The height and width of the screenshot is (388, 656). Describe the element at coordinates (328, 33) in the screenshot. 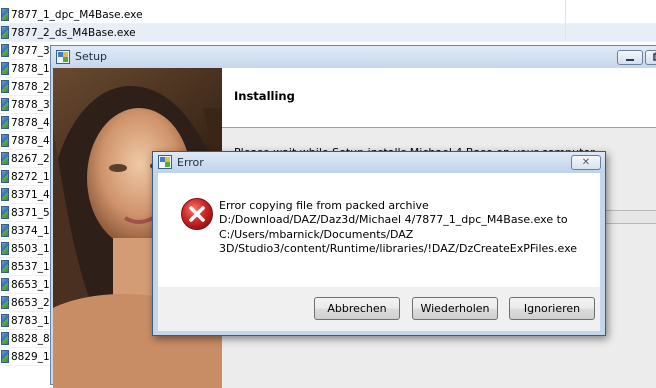

I see `file-list-row: 7877_2_ds_M4Base.exe` at that location.